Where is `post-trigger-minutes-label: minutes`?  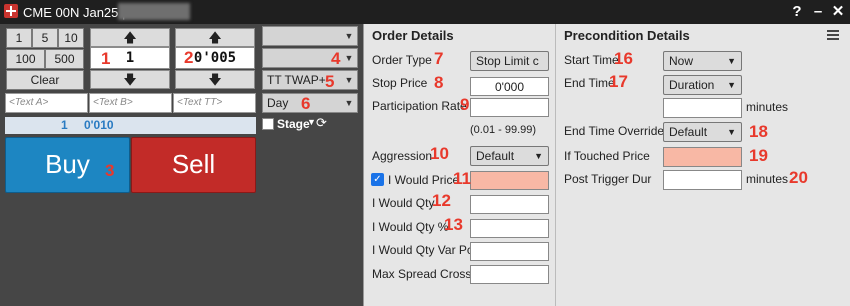
post-trigger-minutes-label: minutes is located at coordinates (767, 179).